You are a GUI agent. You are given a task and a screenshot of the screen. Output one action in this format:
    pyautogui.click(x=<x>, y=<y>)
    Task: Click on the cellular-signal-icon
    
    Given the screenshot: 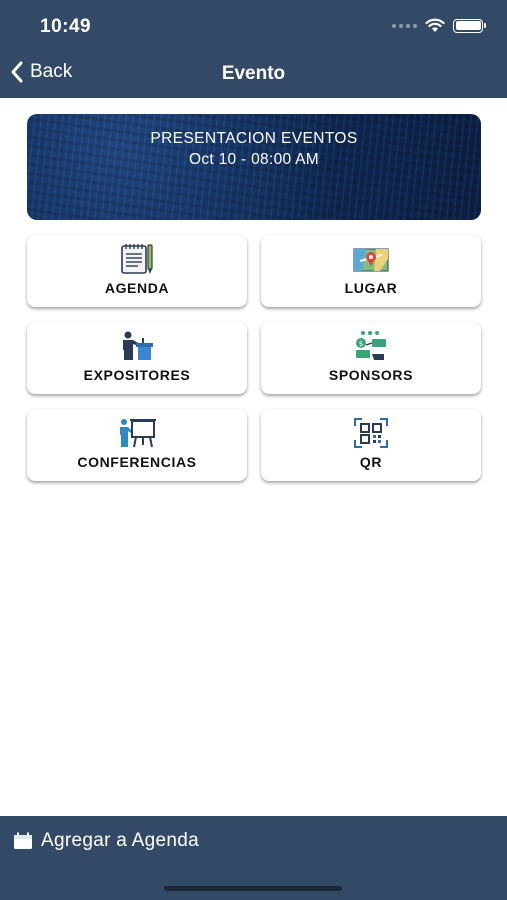 What is the action you would take?
    pyautogui.click(x=404, y=25)
    